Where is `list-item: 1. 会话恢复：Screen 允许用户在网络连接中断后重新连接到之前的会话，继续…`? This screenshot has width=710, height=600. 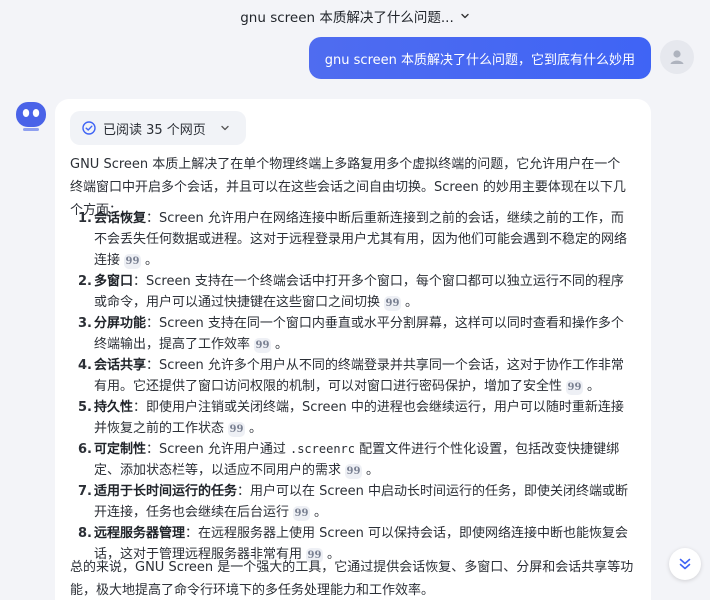
list-item: 1. 会话恢复：Screen 允许用户在网络连接中断后重新连接到之前的会话，继续… is located at coordinates (352, 239).